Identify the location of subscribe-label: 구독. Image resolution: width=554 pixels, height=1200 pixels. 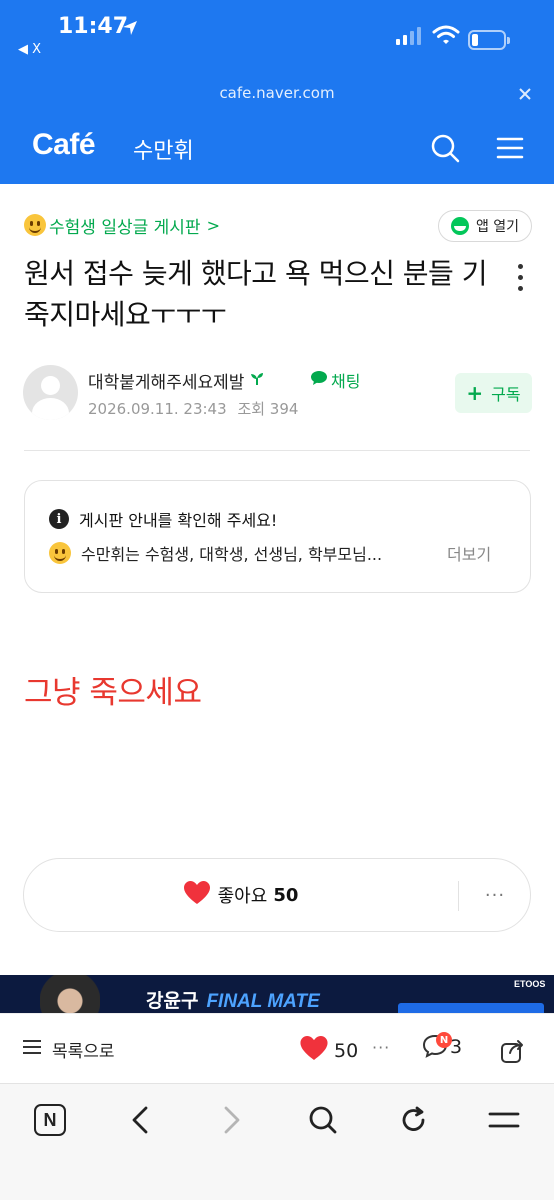
(506, 394).